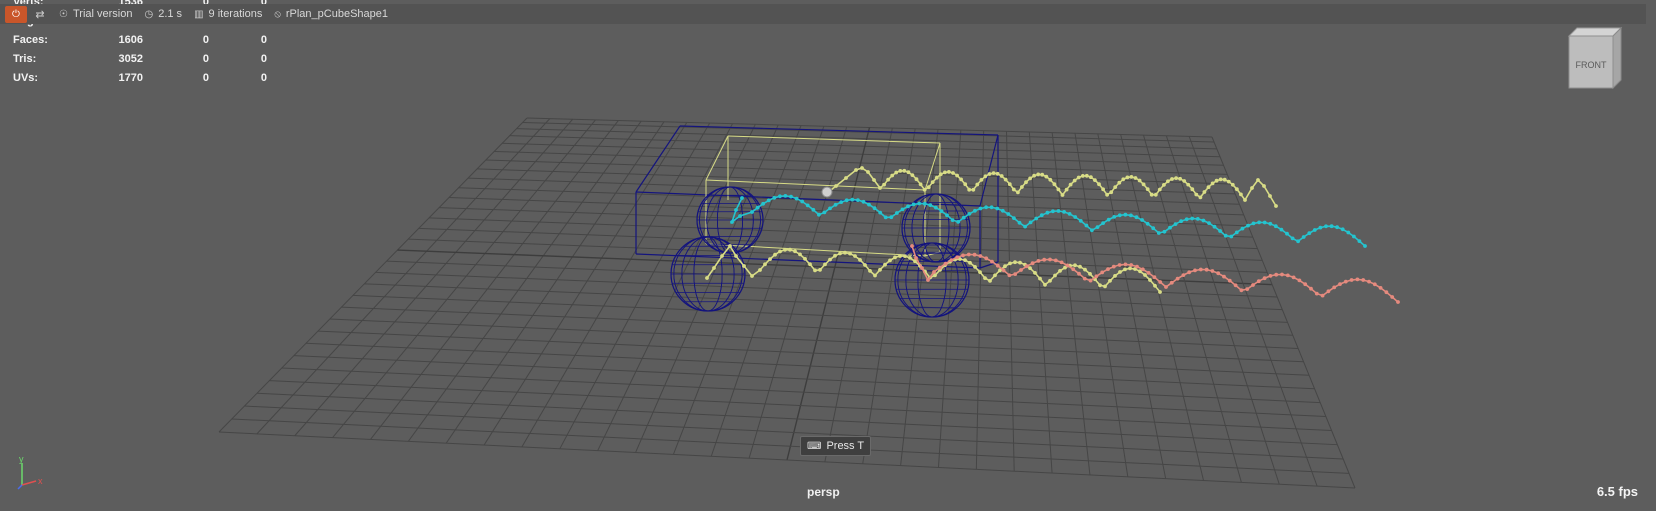 The image size is (1656, 511). What do you see at coordinates (149, 14) in the screenshot?
I see `clock-icon: ◷` at bounding box center [149, 14].